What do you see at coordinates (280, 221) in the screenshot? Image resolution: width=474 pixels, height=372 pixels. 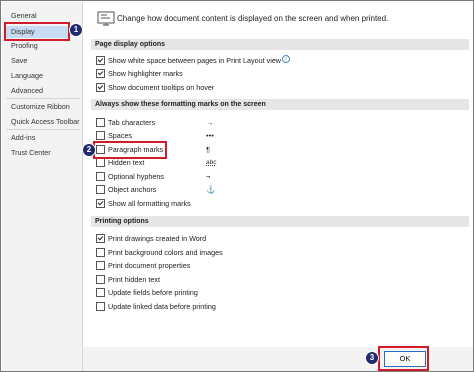 I see `section-printing-options: Printing options` at bounding box center [280, 221].